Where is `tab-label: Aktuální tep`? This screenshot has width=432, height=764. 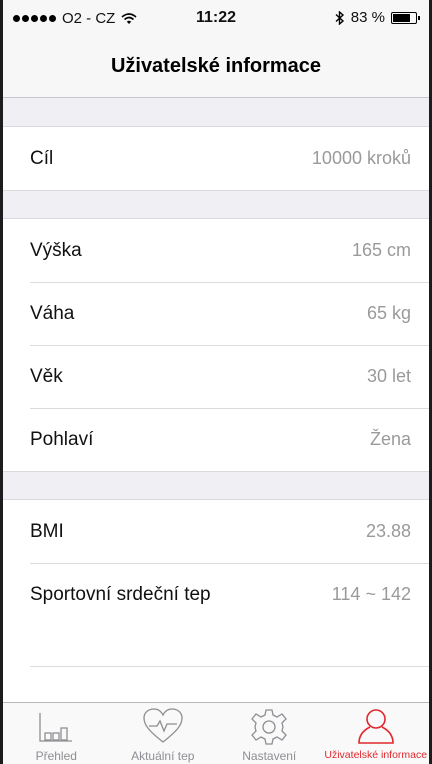 tab-label: Aktuální tep is located at coordinates (163, 756).